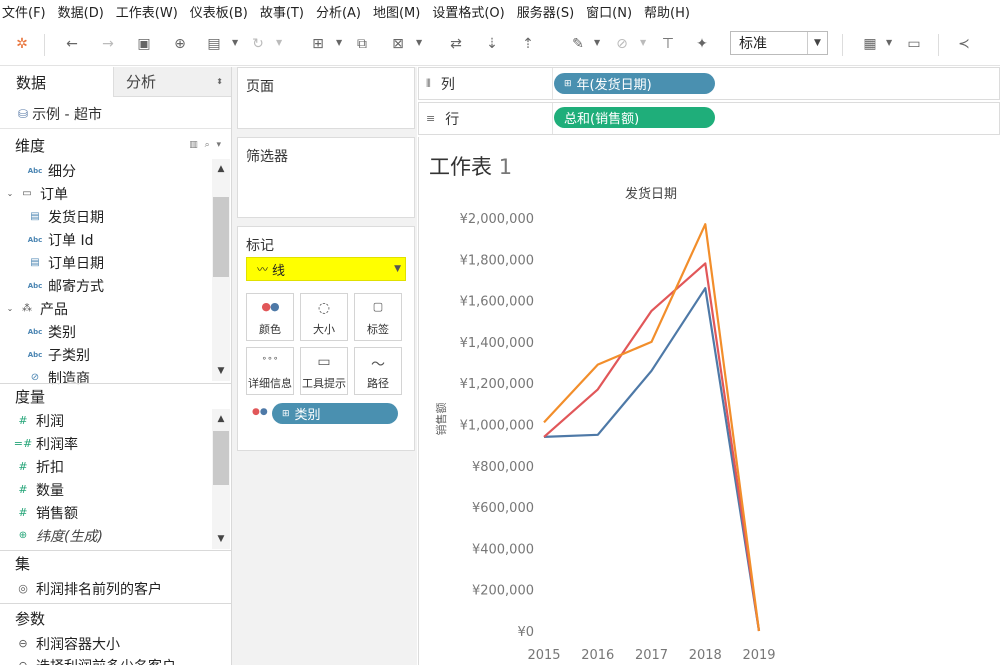 Image resolution: width=1000 pixels, height=665 pixels. Describe the element at coordinates (144, 44) in the screenshot. I see `save-icon: ▣` at that location.